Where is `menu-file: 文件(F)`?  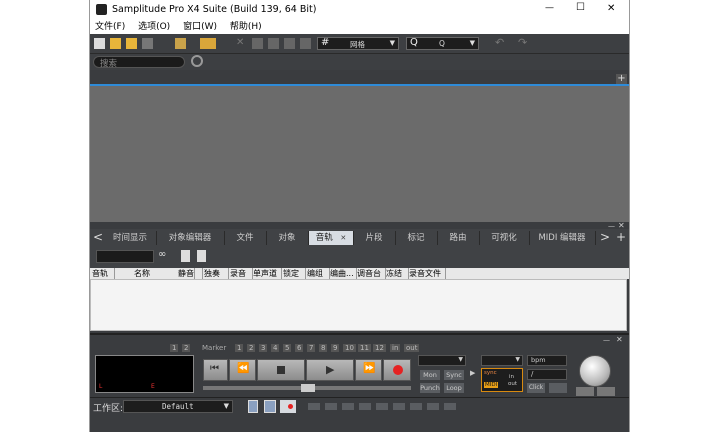 menu-file: 文件(F) is located at coordinates (110, 27).